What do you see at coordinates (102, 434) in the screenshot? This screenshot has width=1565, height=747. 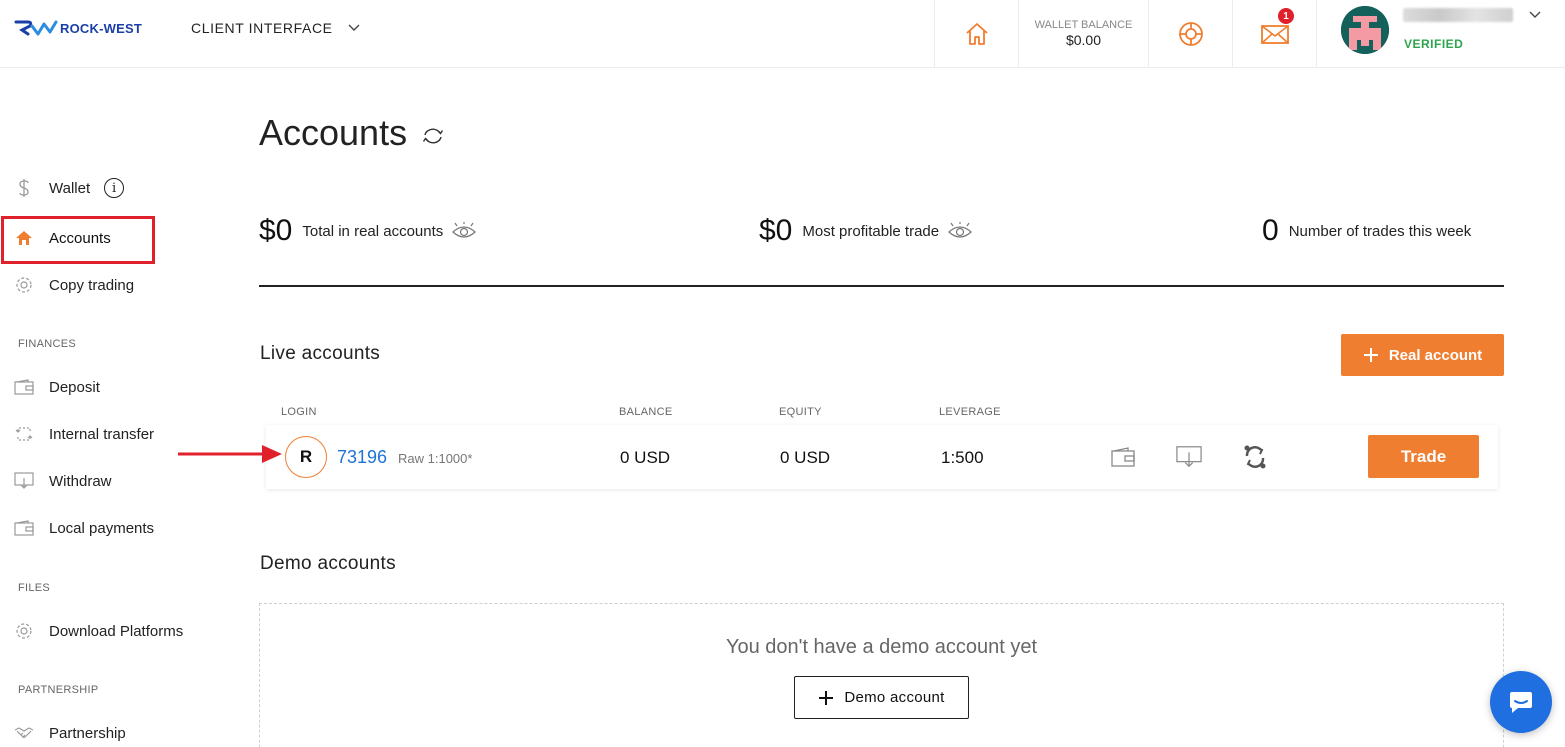 I see `sidebar-item-label: Internal transfer` at bounding box center [102, 434].